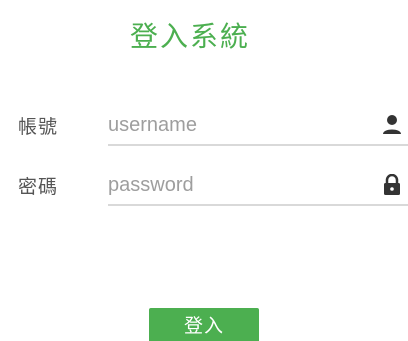  I want to click on username-row: 帳號, so click(204, 126).